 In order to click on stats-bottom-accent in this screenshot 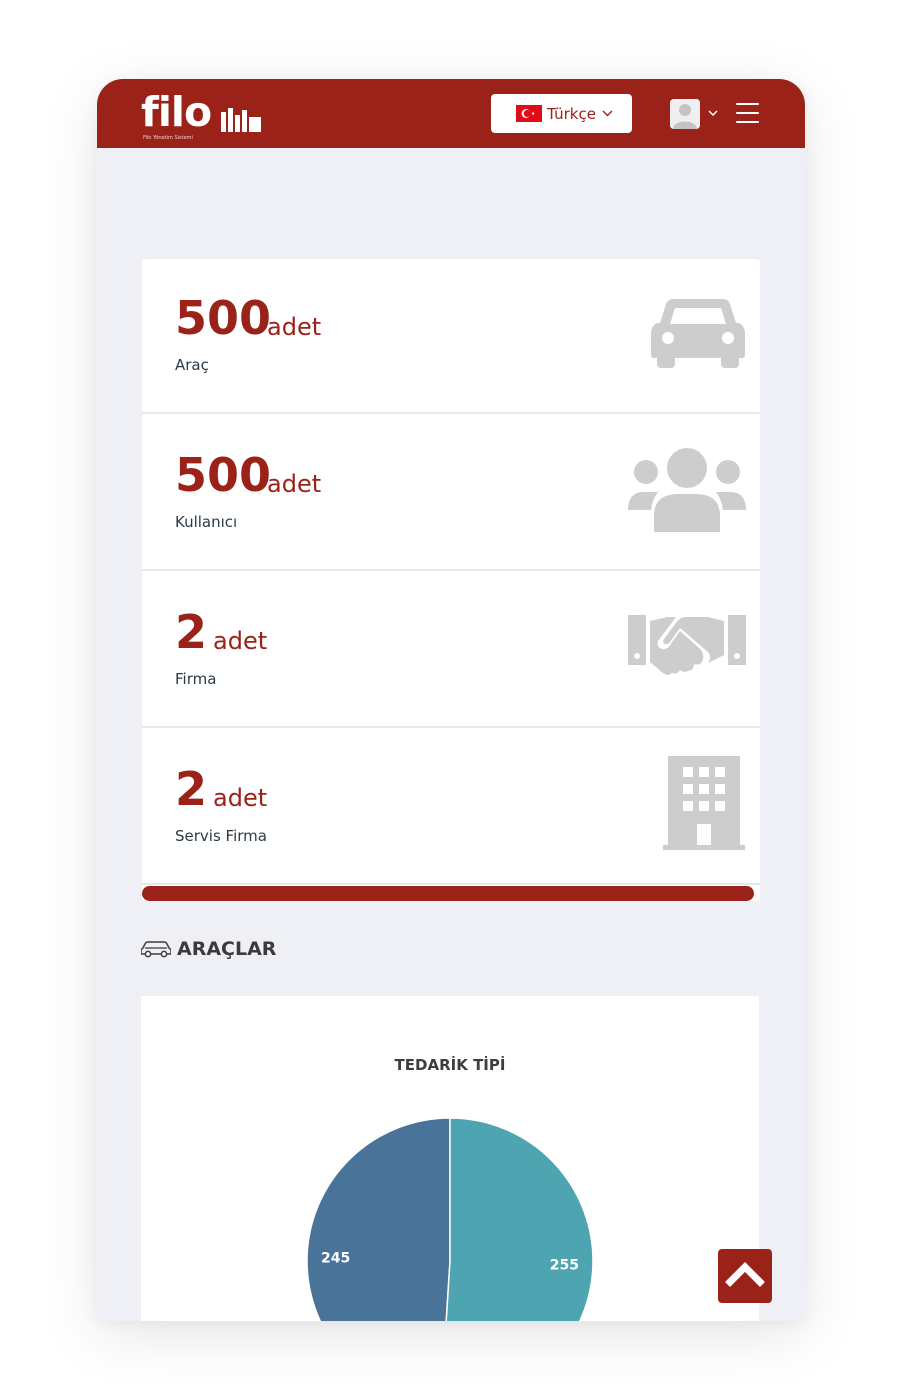, I will do `click(448, 893)`.